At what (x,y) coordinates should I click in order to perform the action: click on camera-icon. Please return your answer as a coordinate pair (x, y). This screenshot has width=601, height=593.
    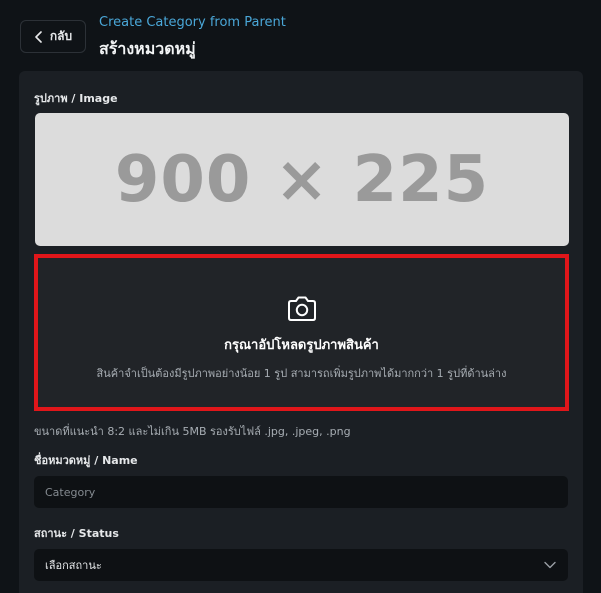
    Looking at the image, I should click on (301, 308).